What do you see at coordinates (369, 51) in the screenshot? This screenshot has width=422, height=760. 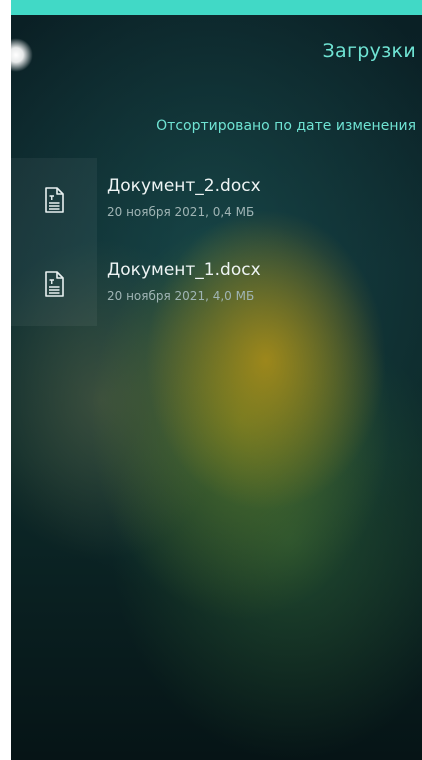 I see `page-title: Загрузки` at bounding box center [369, 51].